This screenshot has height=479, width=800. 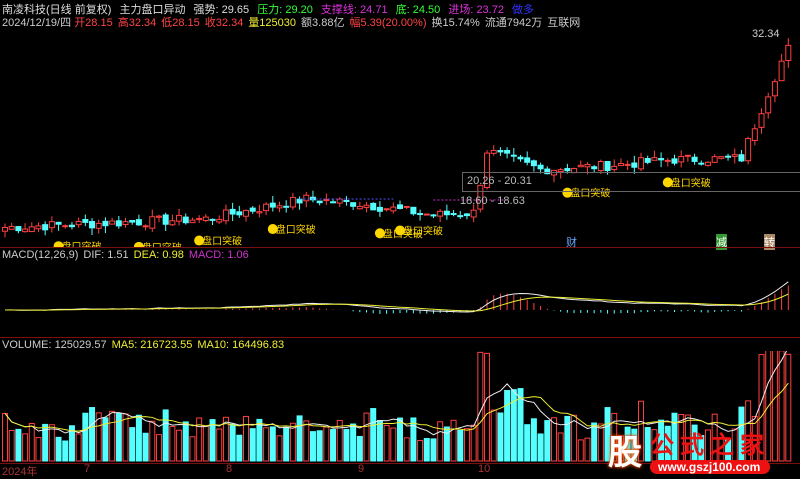 What do you see at coordinates (625, 453) in the screenshot?
I see `logo-char: 股` at bounding box center [625, 453].